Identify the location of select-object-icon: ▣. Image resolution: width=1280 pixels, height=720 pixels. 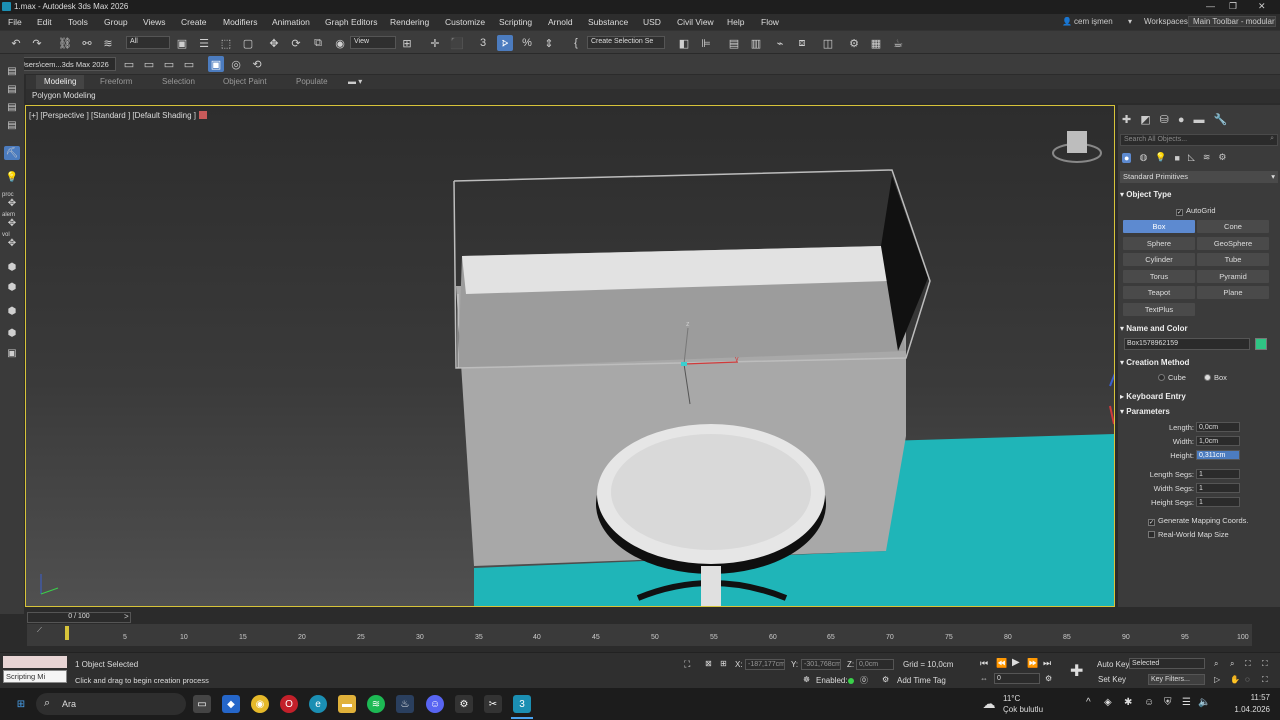
(182, 43).